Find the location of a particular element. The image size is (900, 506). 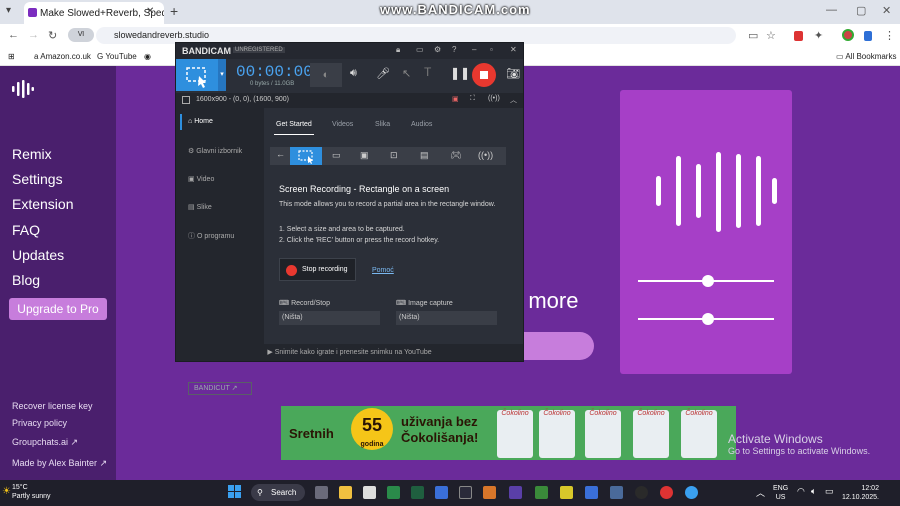

settings-icon: ⚙ is located at coordinates (437, 49).